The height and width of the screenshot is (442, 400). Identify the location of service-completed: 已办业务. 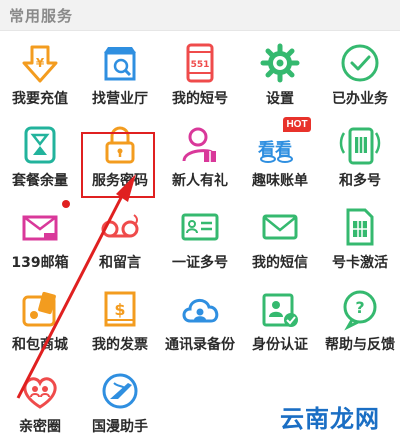
(360, 73).